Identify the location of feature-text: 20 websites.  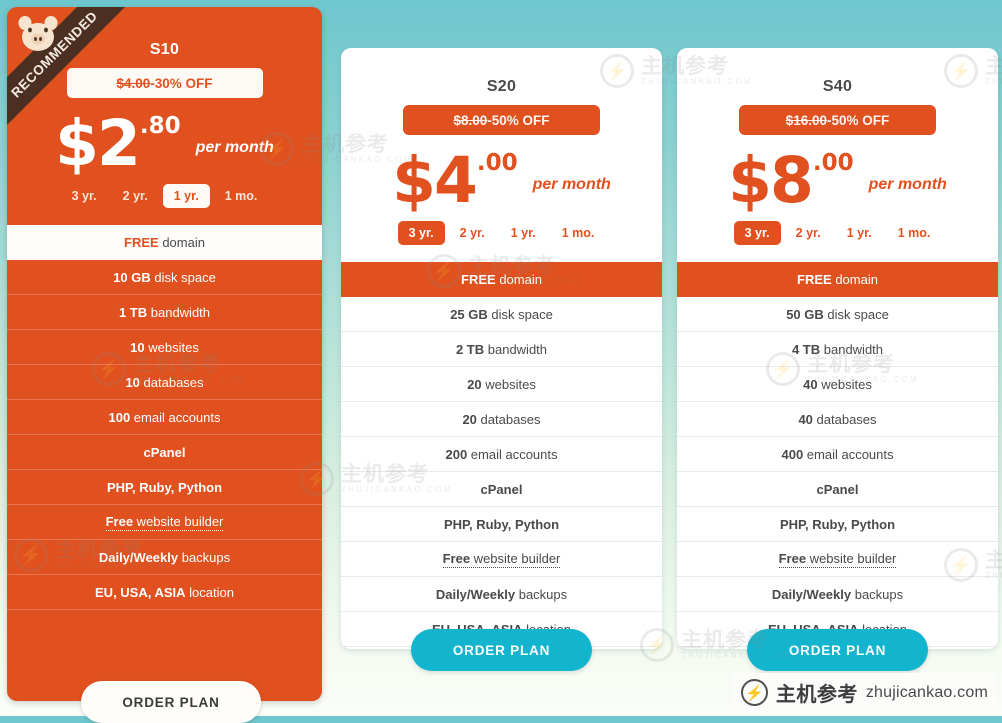
(501, 384).